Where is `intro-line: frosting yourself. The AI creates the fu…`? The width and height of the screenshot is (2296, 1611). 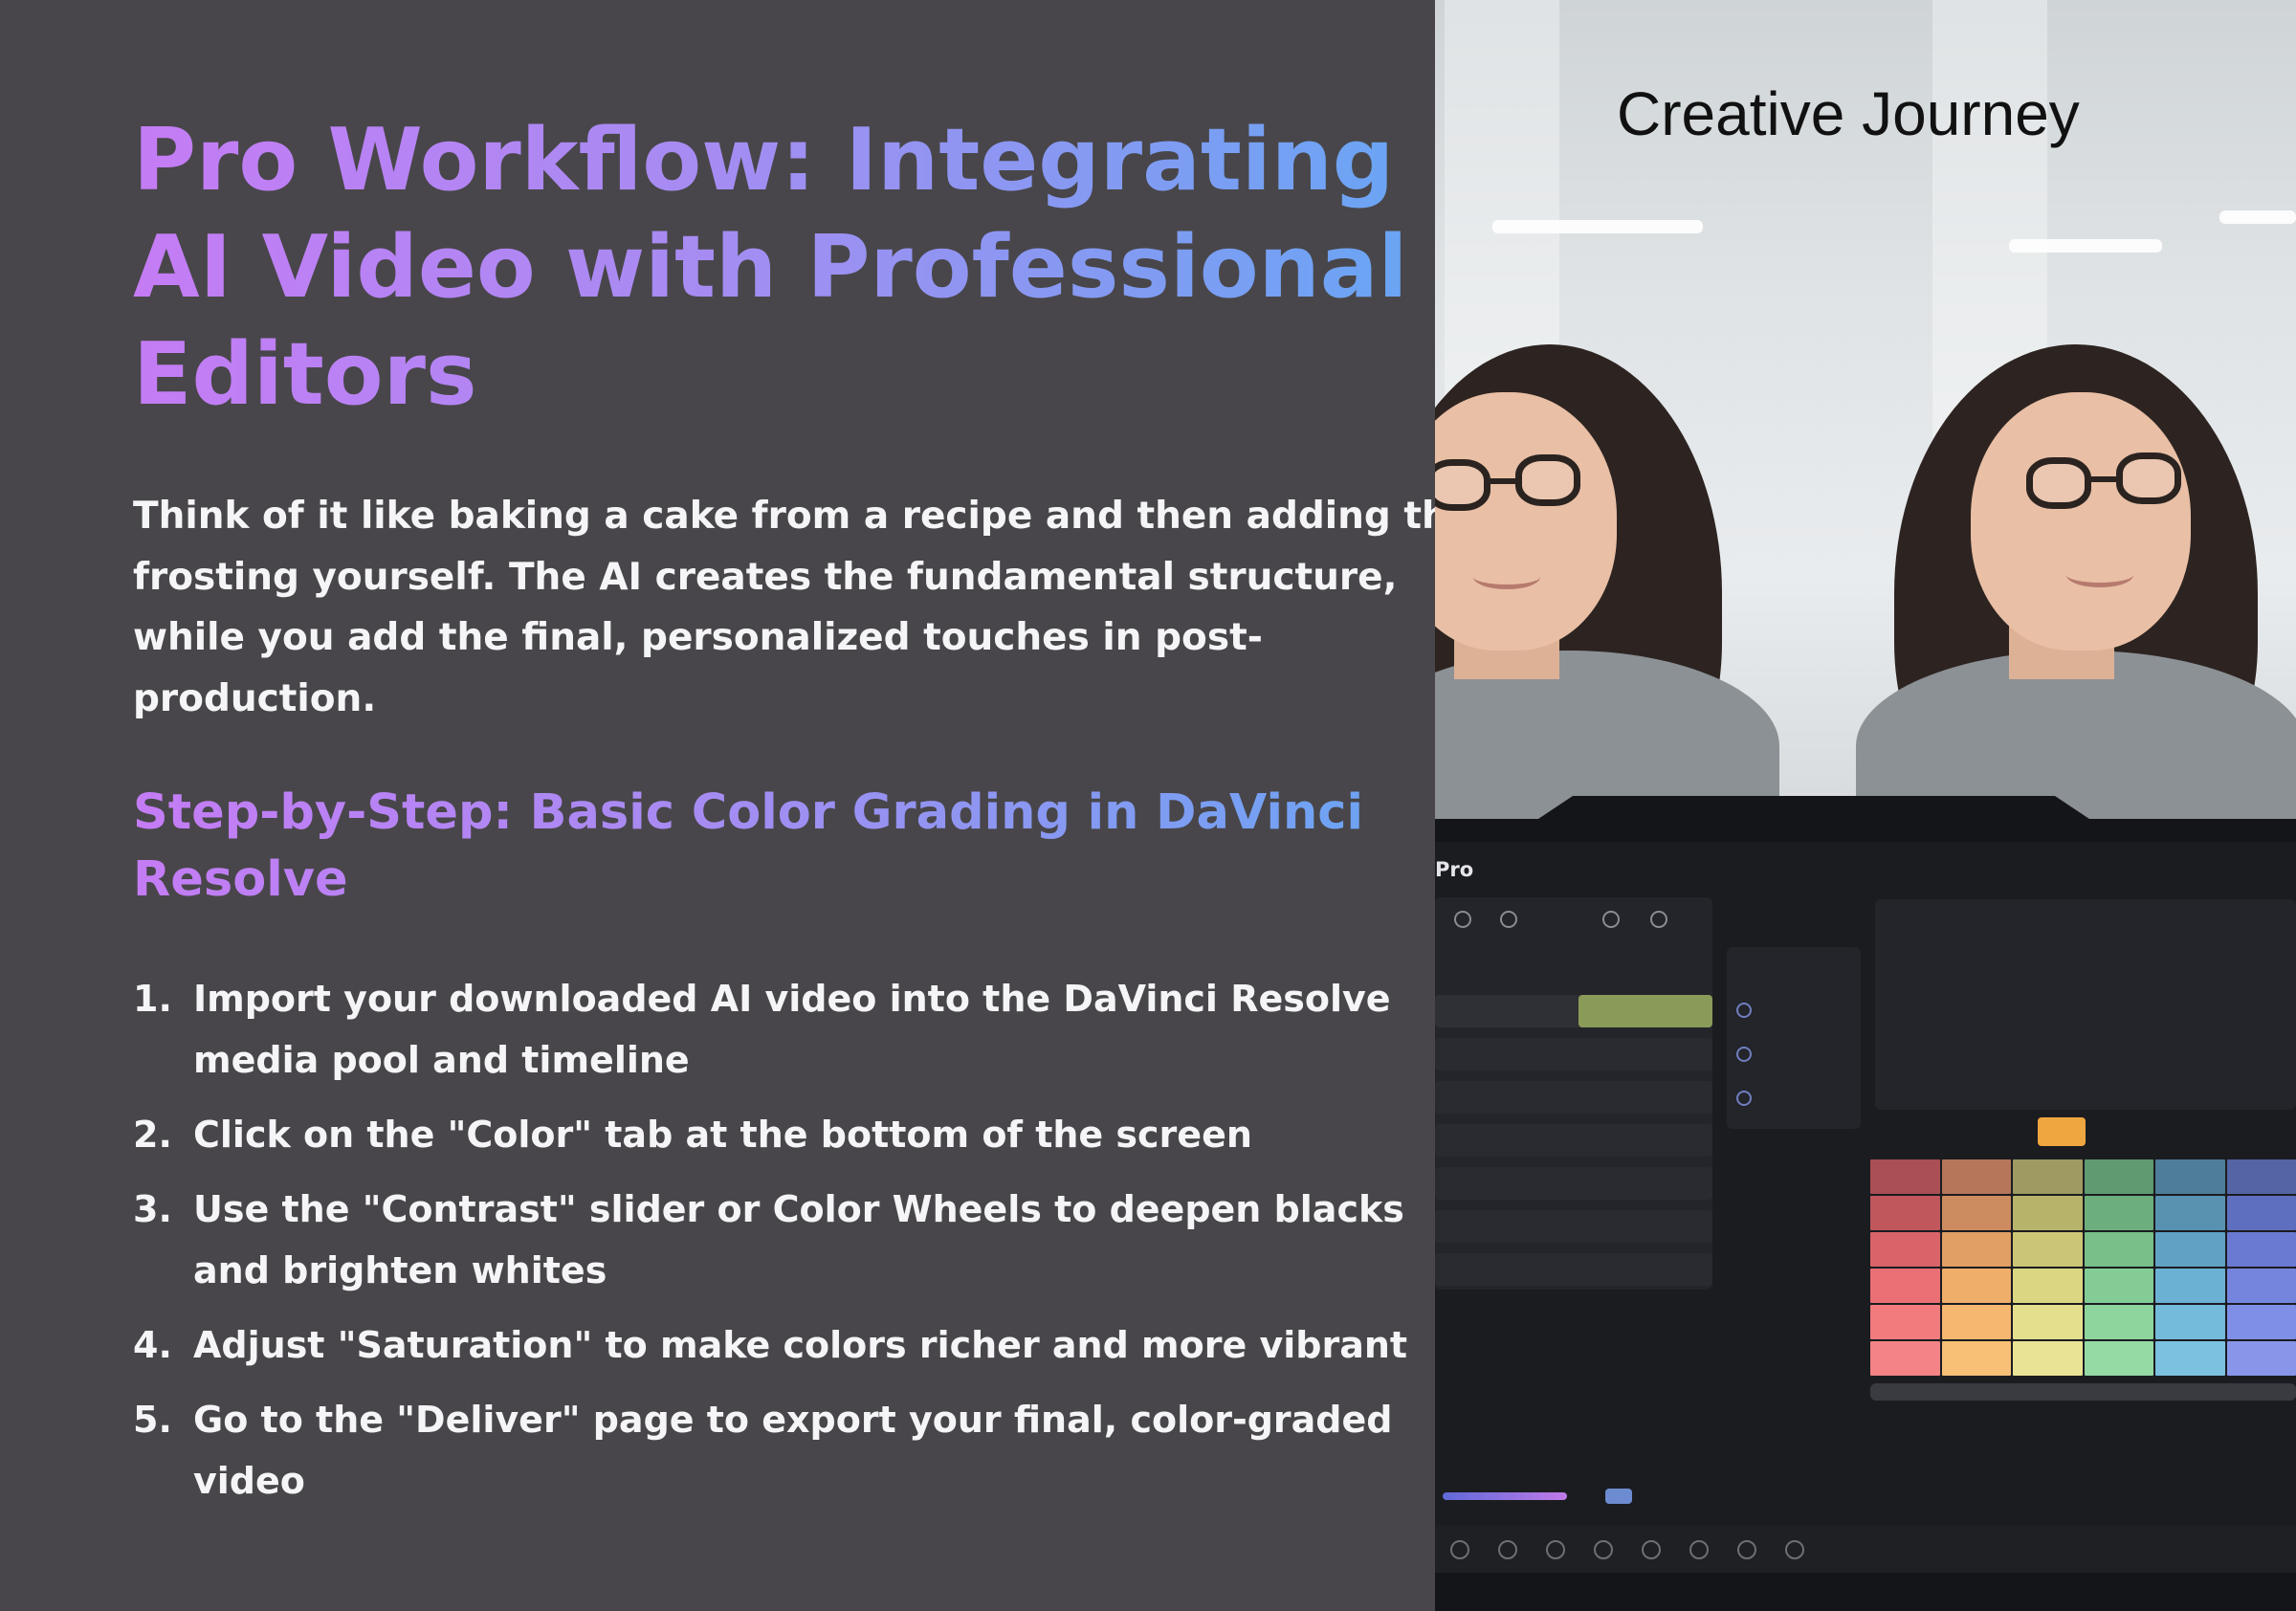
intro-line: frosting yourself. The AI creates the fu… is located at coordinates (766, 577).